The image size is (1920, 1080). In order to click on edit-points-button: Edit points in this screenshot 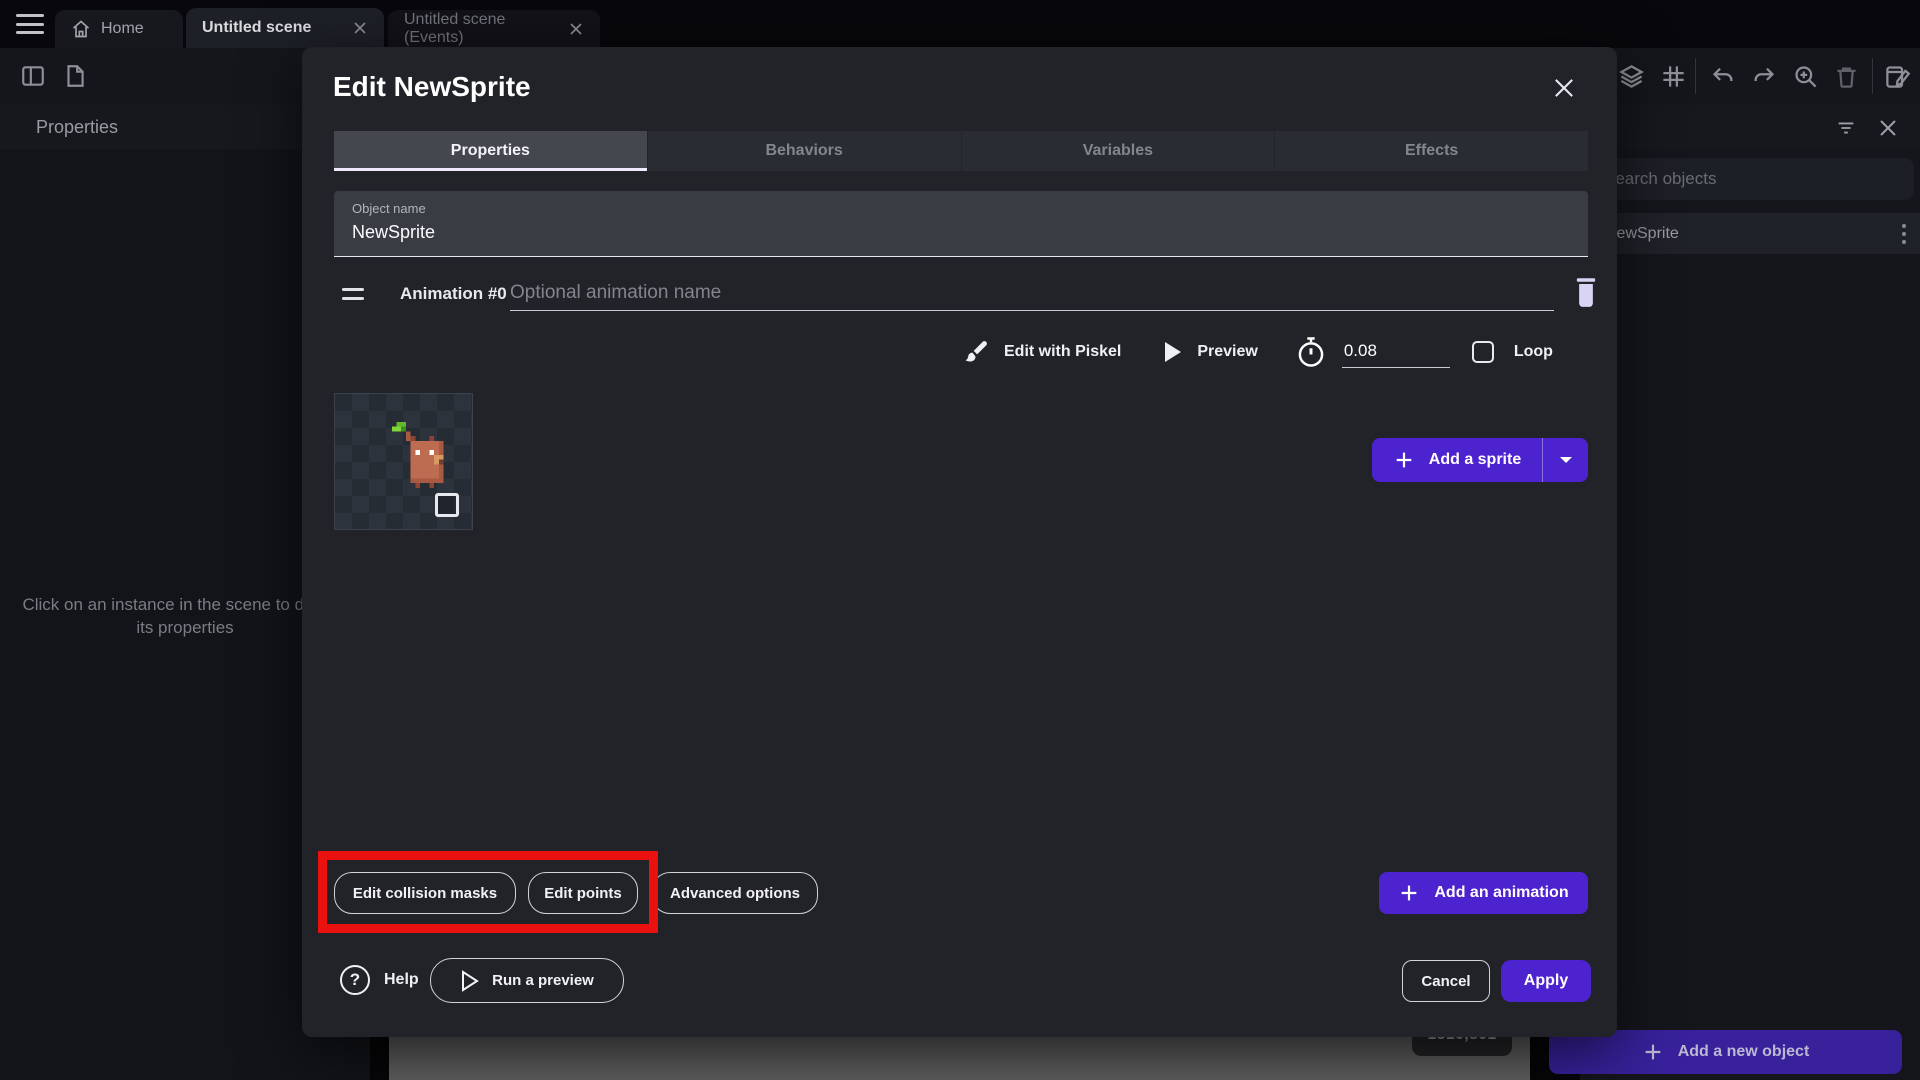, I will do `click(583, 893)`.